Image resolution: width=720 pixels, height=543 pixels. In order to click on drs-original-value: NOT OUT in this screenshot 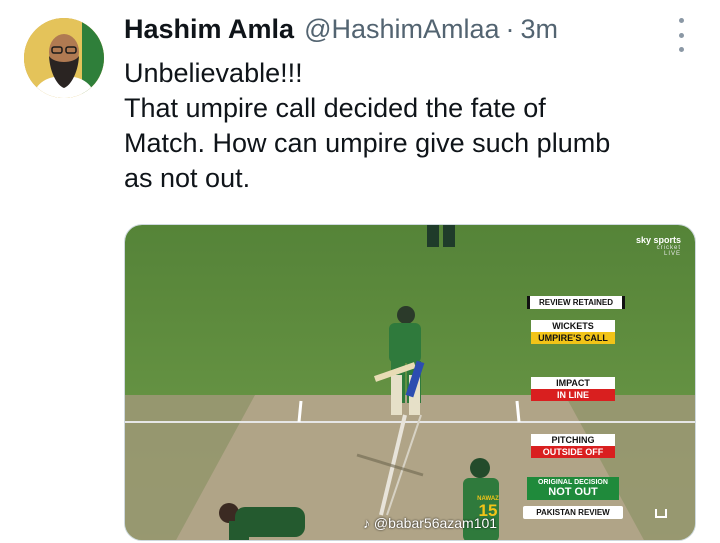, I will do `click(573, 492)`.